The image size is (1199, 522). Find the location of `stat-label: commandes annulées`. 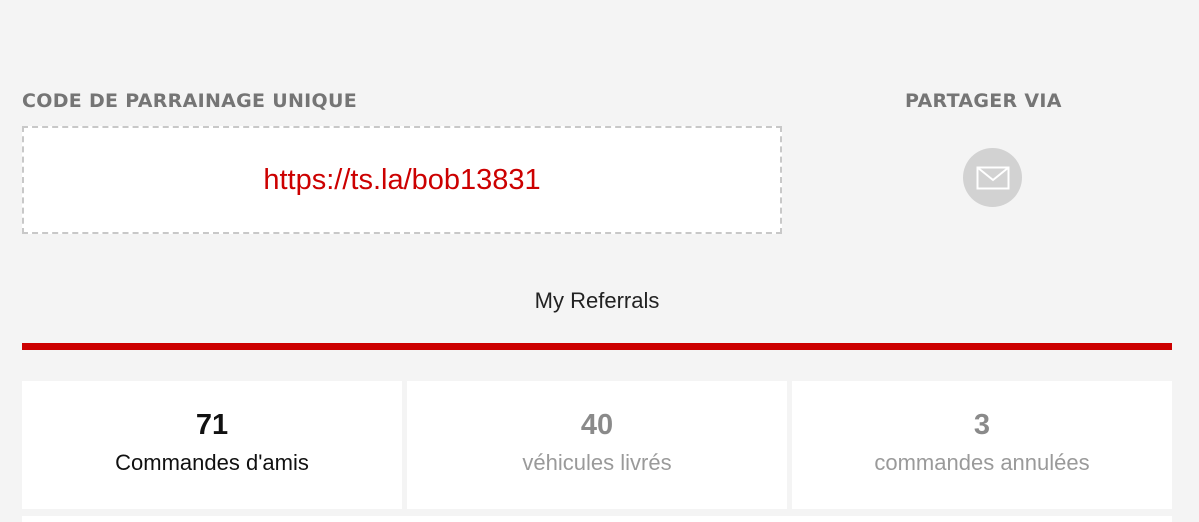

stat-label: commandes annulées is located at coordinates (982, 462).